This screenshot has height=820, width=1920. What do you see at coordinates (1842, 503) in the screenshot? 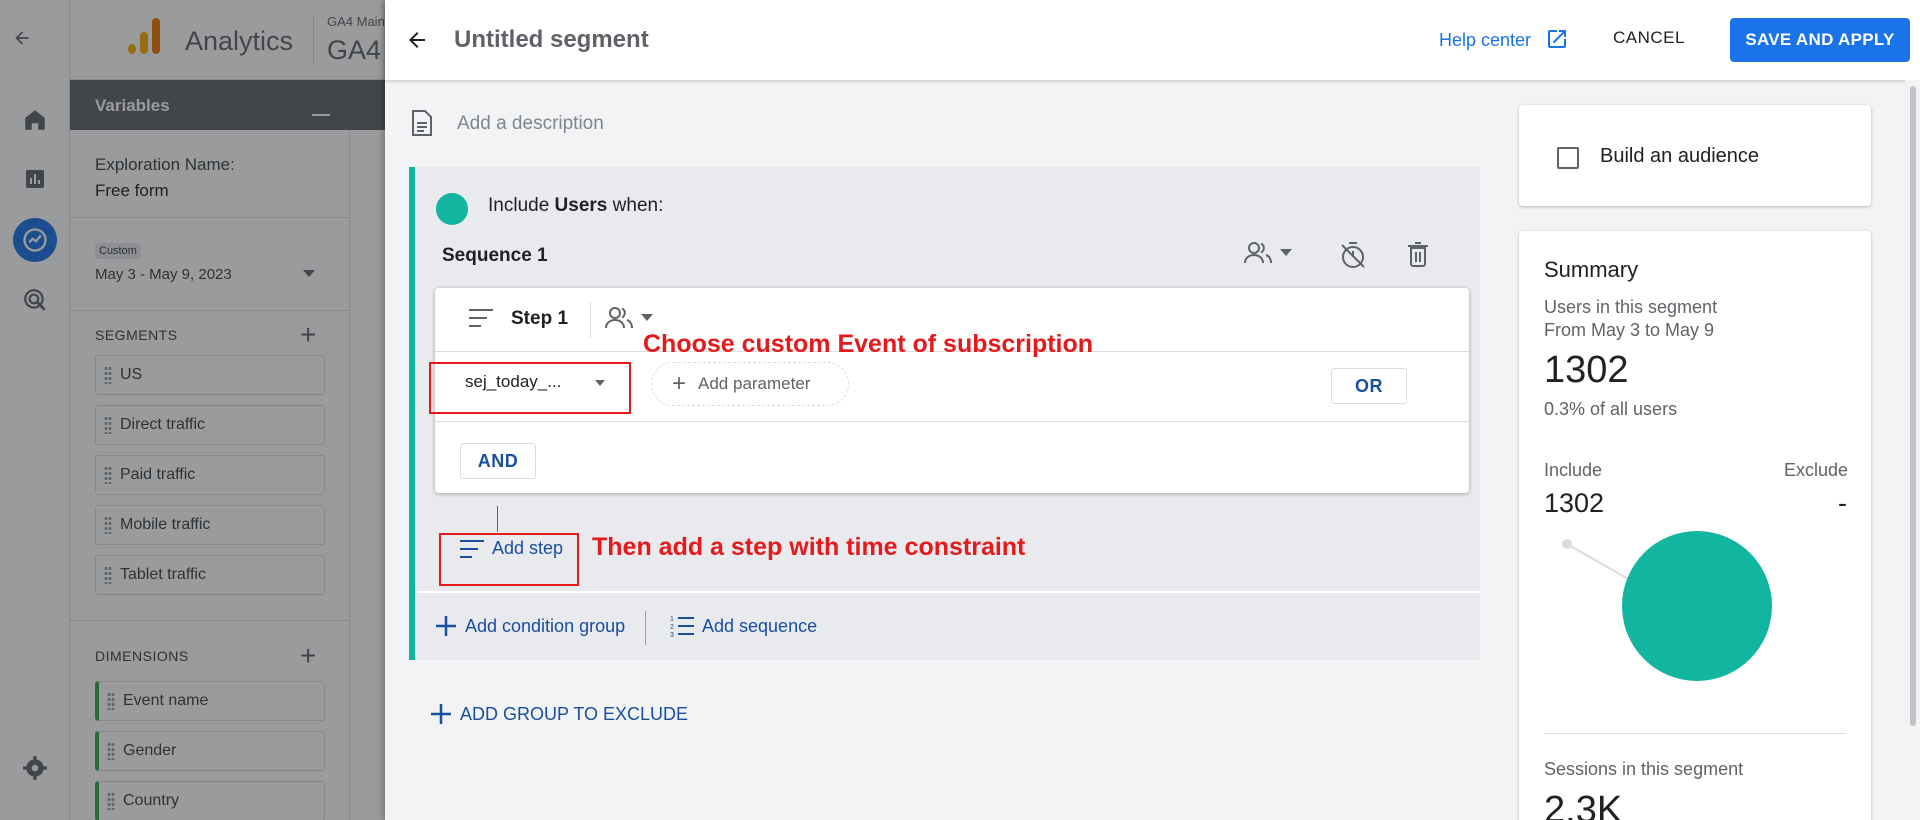
I see `exclude-value: -` at bounding box center [1842, 503].